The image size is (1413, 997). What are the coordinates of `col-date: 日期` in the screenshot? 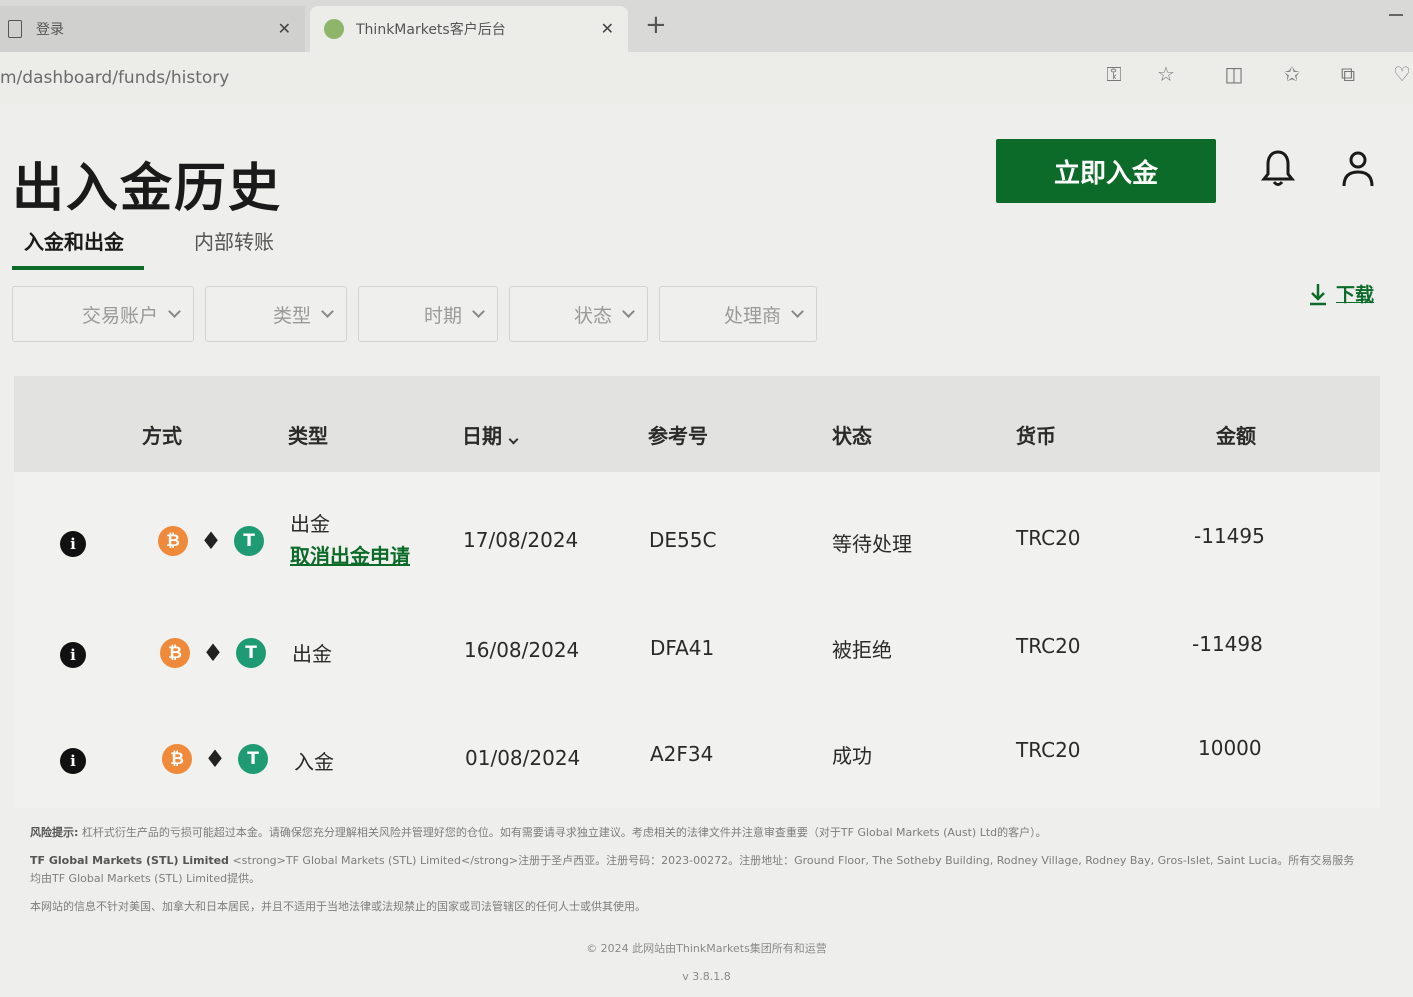 It's located at (490, 434).